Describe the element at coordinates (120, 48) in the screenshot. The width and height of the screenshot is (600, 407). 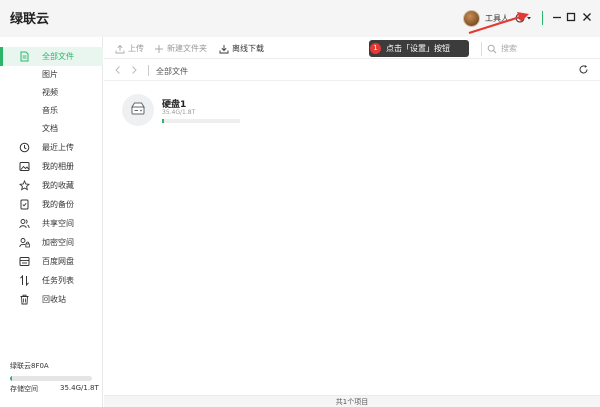
I see `upload-icon` at that location.